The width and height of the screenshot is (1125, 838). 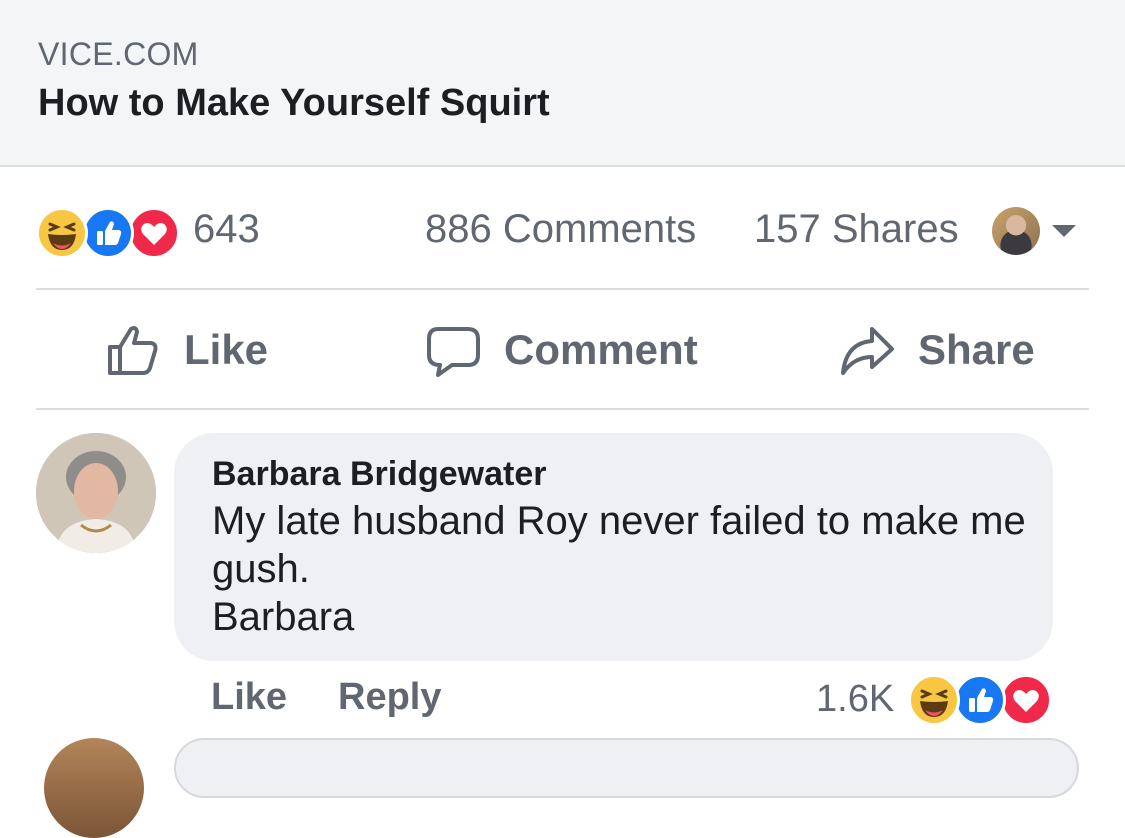 I want to click on comment-button: Comment, so click(x=561, y=350).